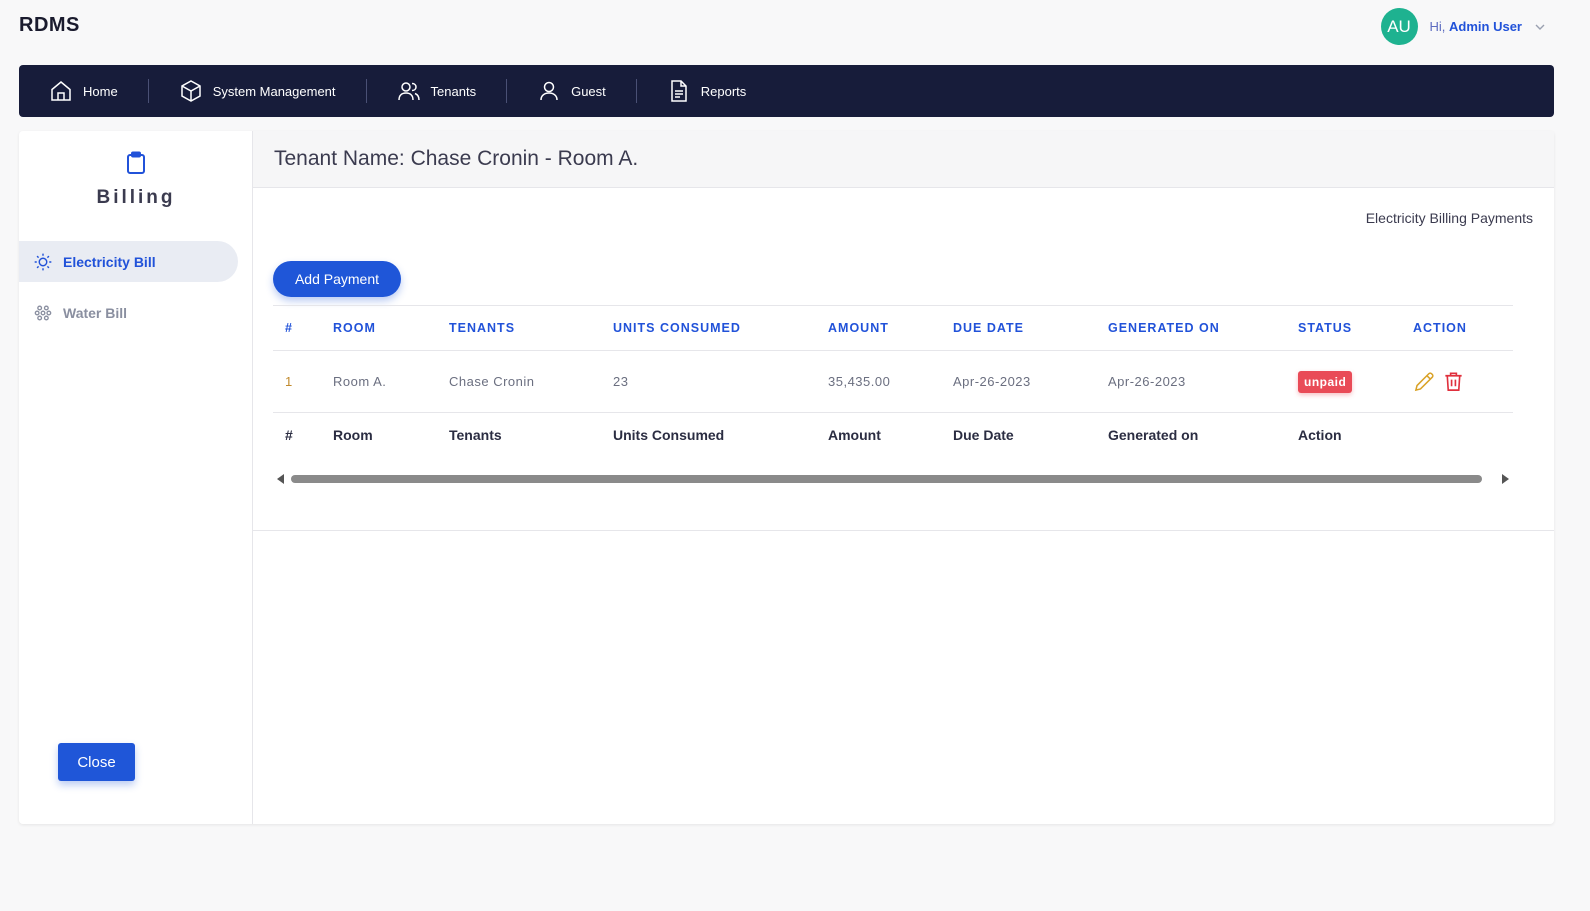  Describe the element at coordinates (136, 197) in the screenshot. I see `sidebar-title: Billing` at that location.